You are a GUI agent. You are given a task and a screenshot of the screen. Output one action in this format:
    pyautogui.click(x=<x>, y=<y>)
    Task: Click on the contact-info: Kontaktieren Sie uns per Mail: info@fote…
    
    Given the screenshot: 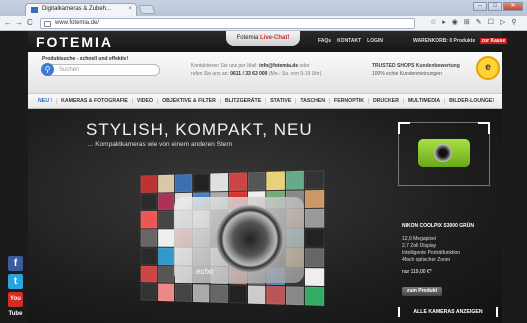 What is the action you would take?
    pyautogui.click(x=276, y=70)
    